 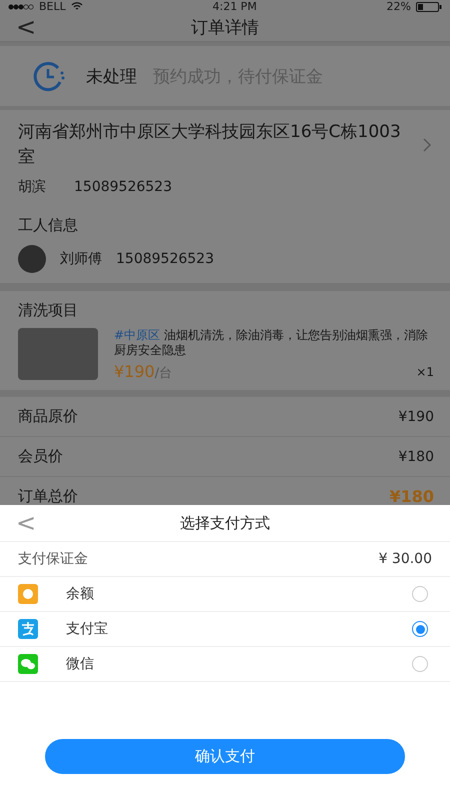 I want to click on clock-time: 4:21 PM, so click(x=234, y=6).